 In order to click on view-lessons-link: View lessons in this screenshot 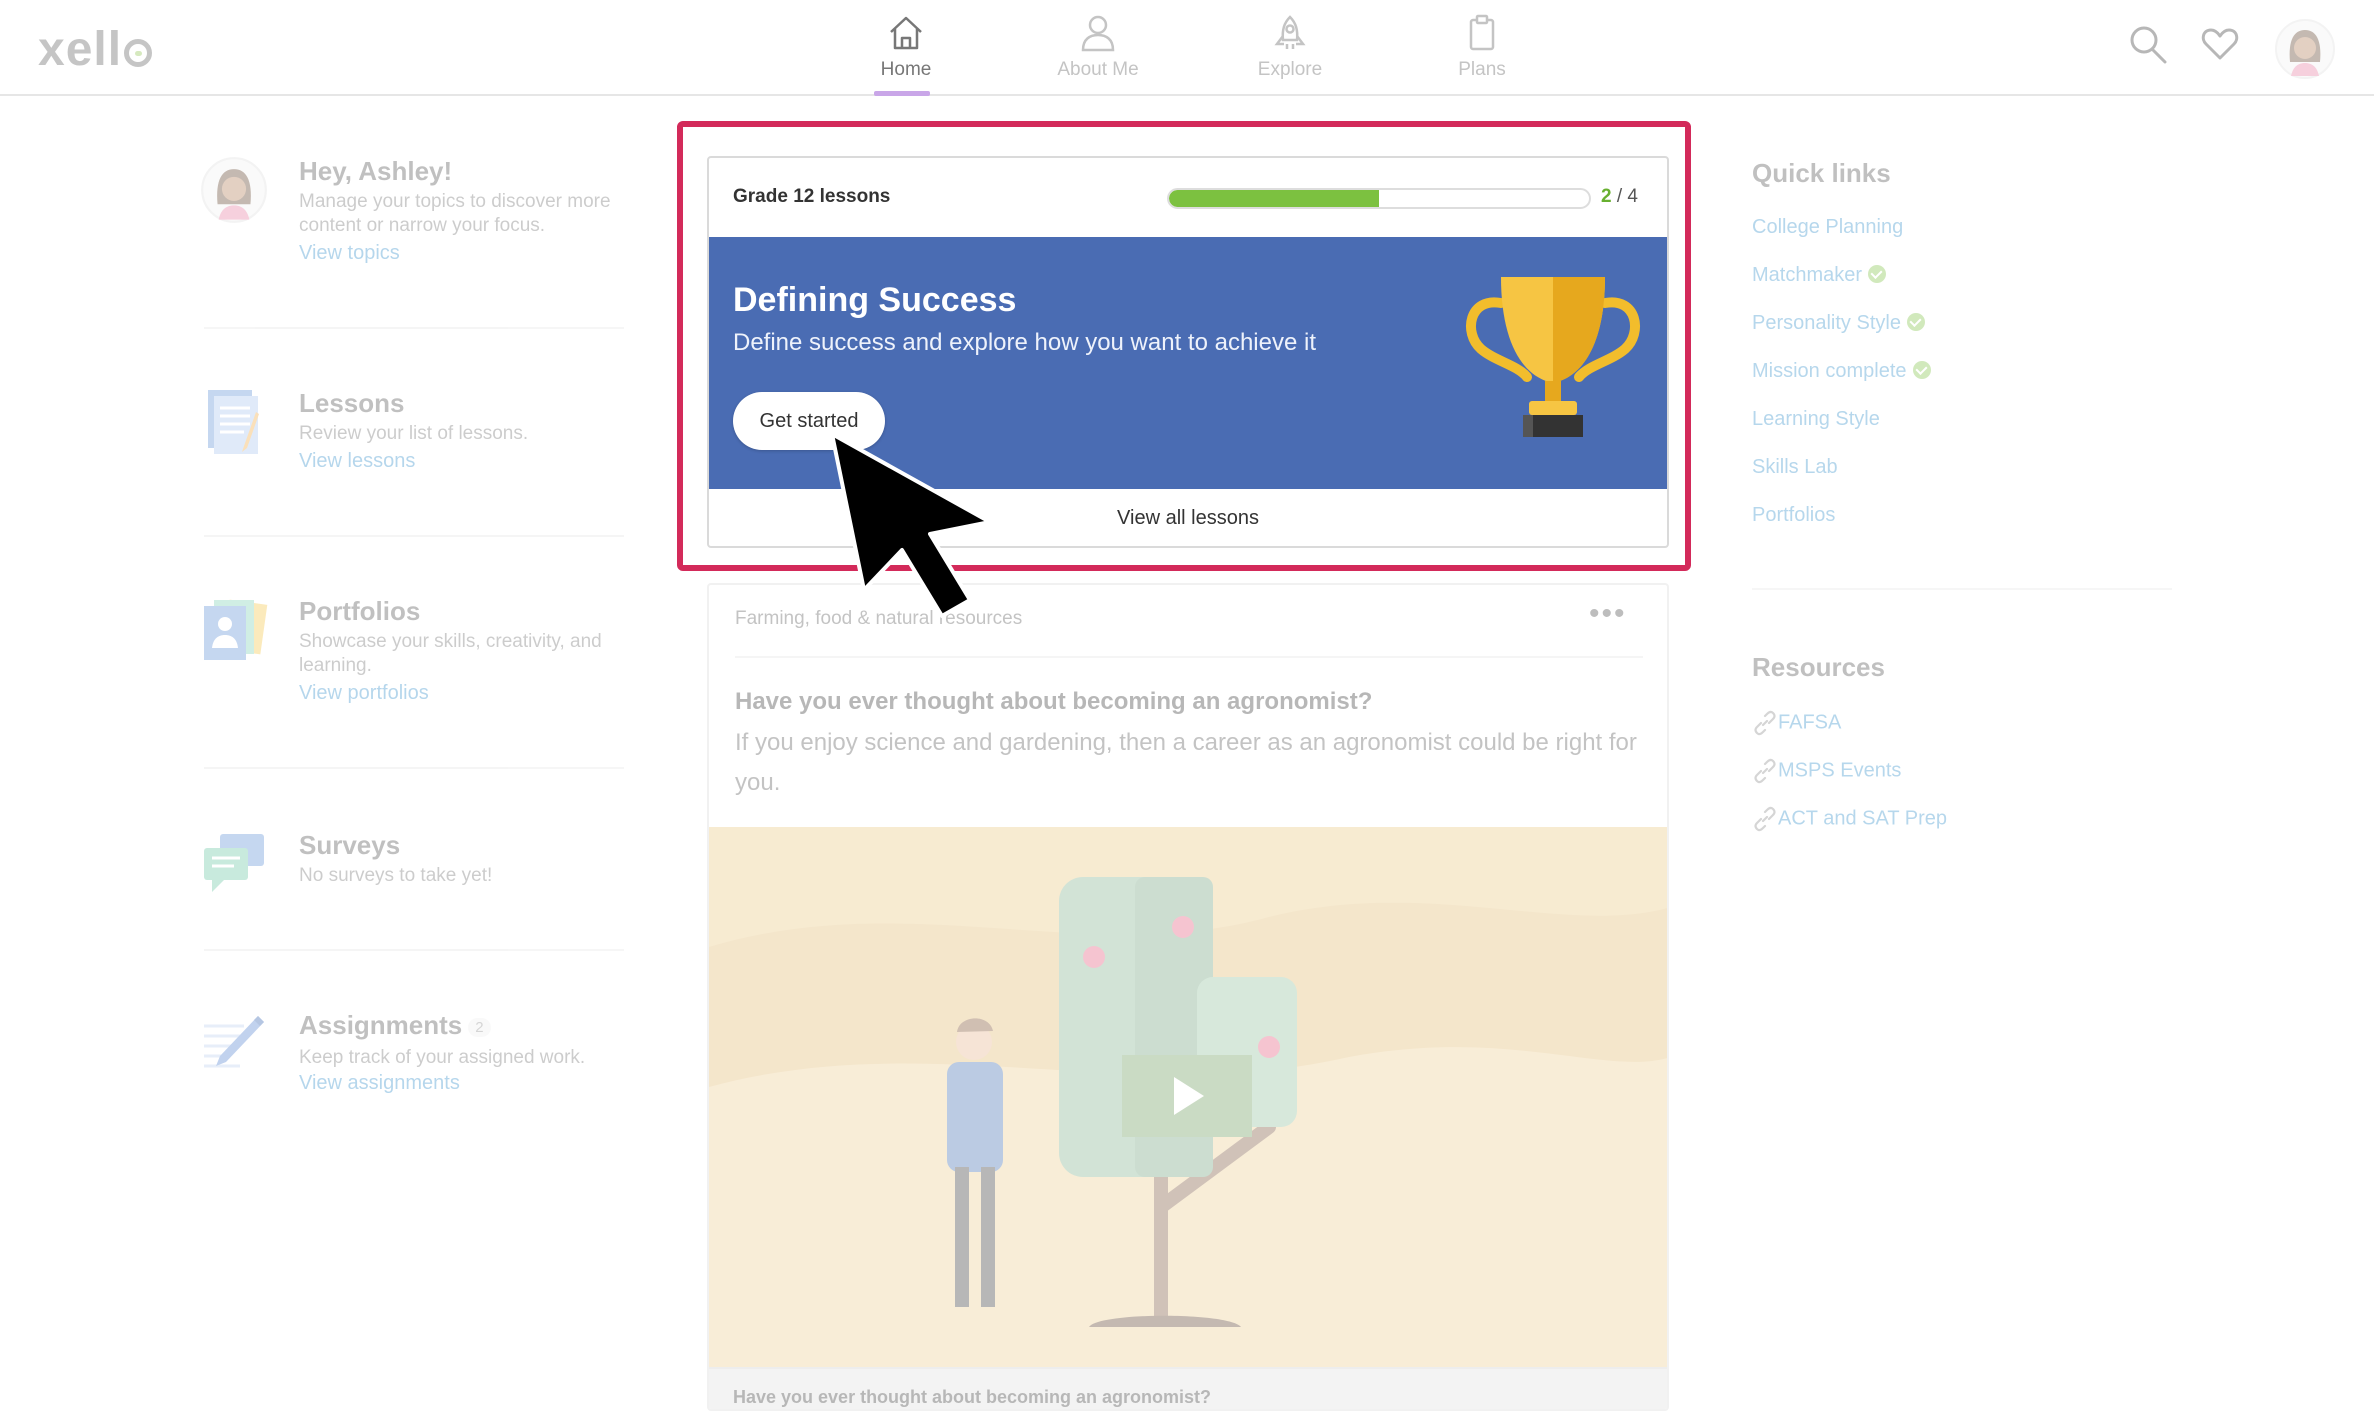, I will do `click(357, 461)`.